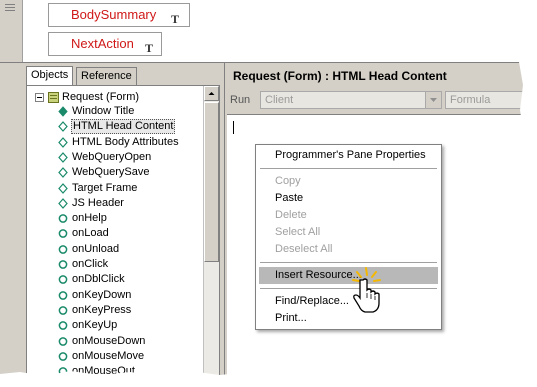 The height and width of the screenshot is (387, 537). I want to click on tree-item-label: onHelp, so click(89, 218).